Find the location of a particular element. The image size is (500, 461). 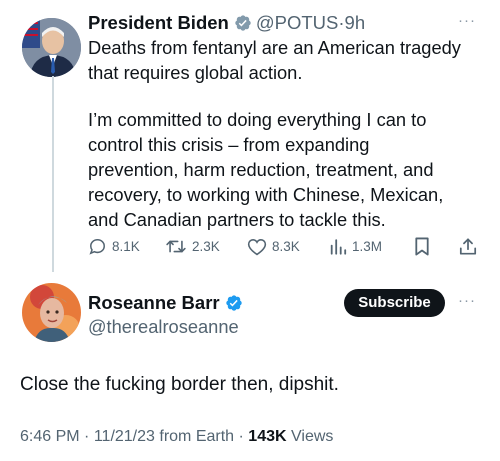

bookmark-button is located at coordinates (422, 246).